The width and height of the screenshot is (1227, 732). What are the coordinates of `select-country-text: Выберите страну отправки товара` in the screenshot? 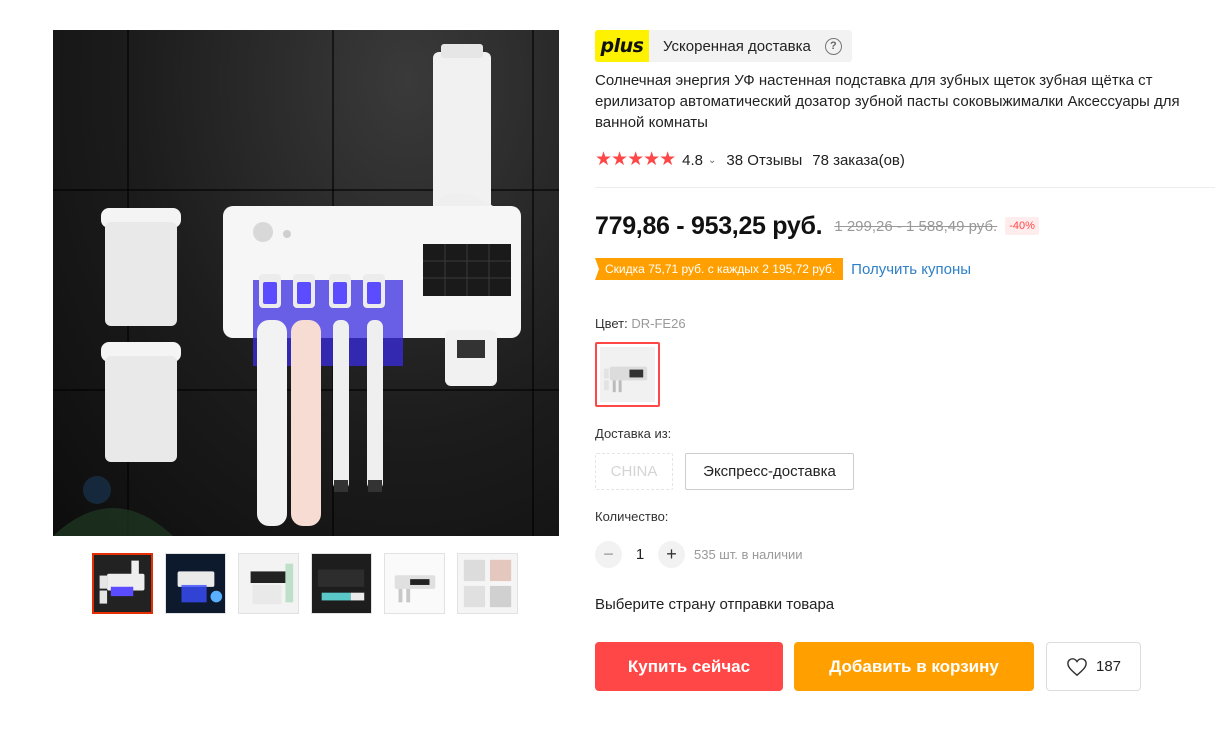 It's located at (715, 604).